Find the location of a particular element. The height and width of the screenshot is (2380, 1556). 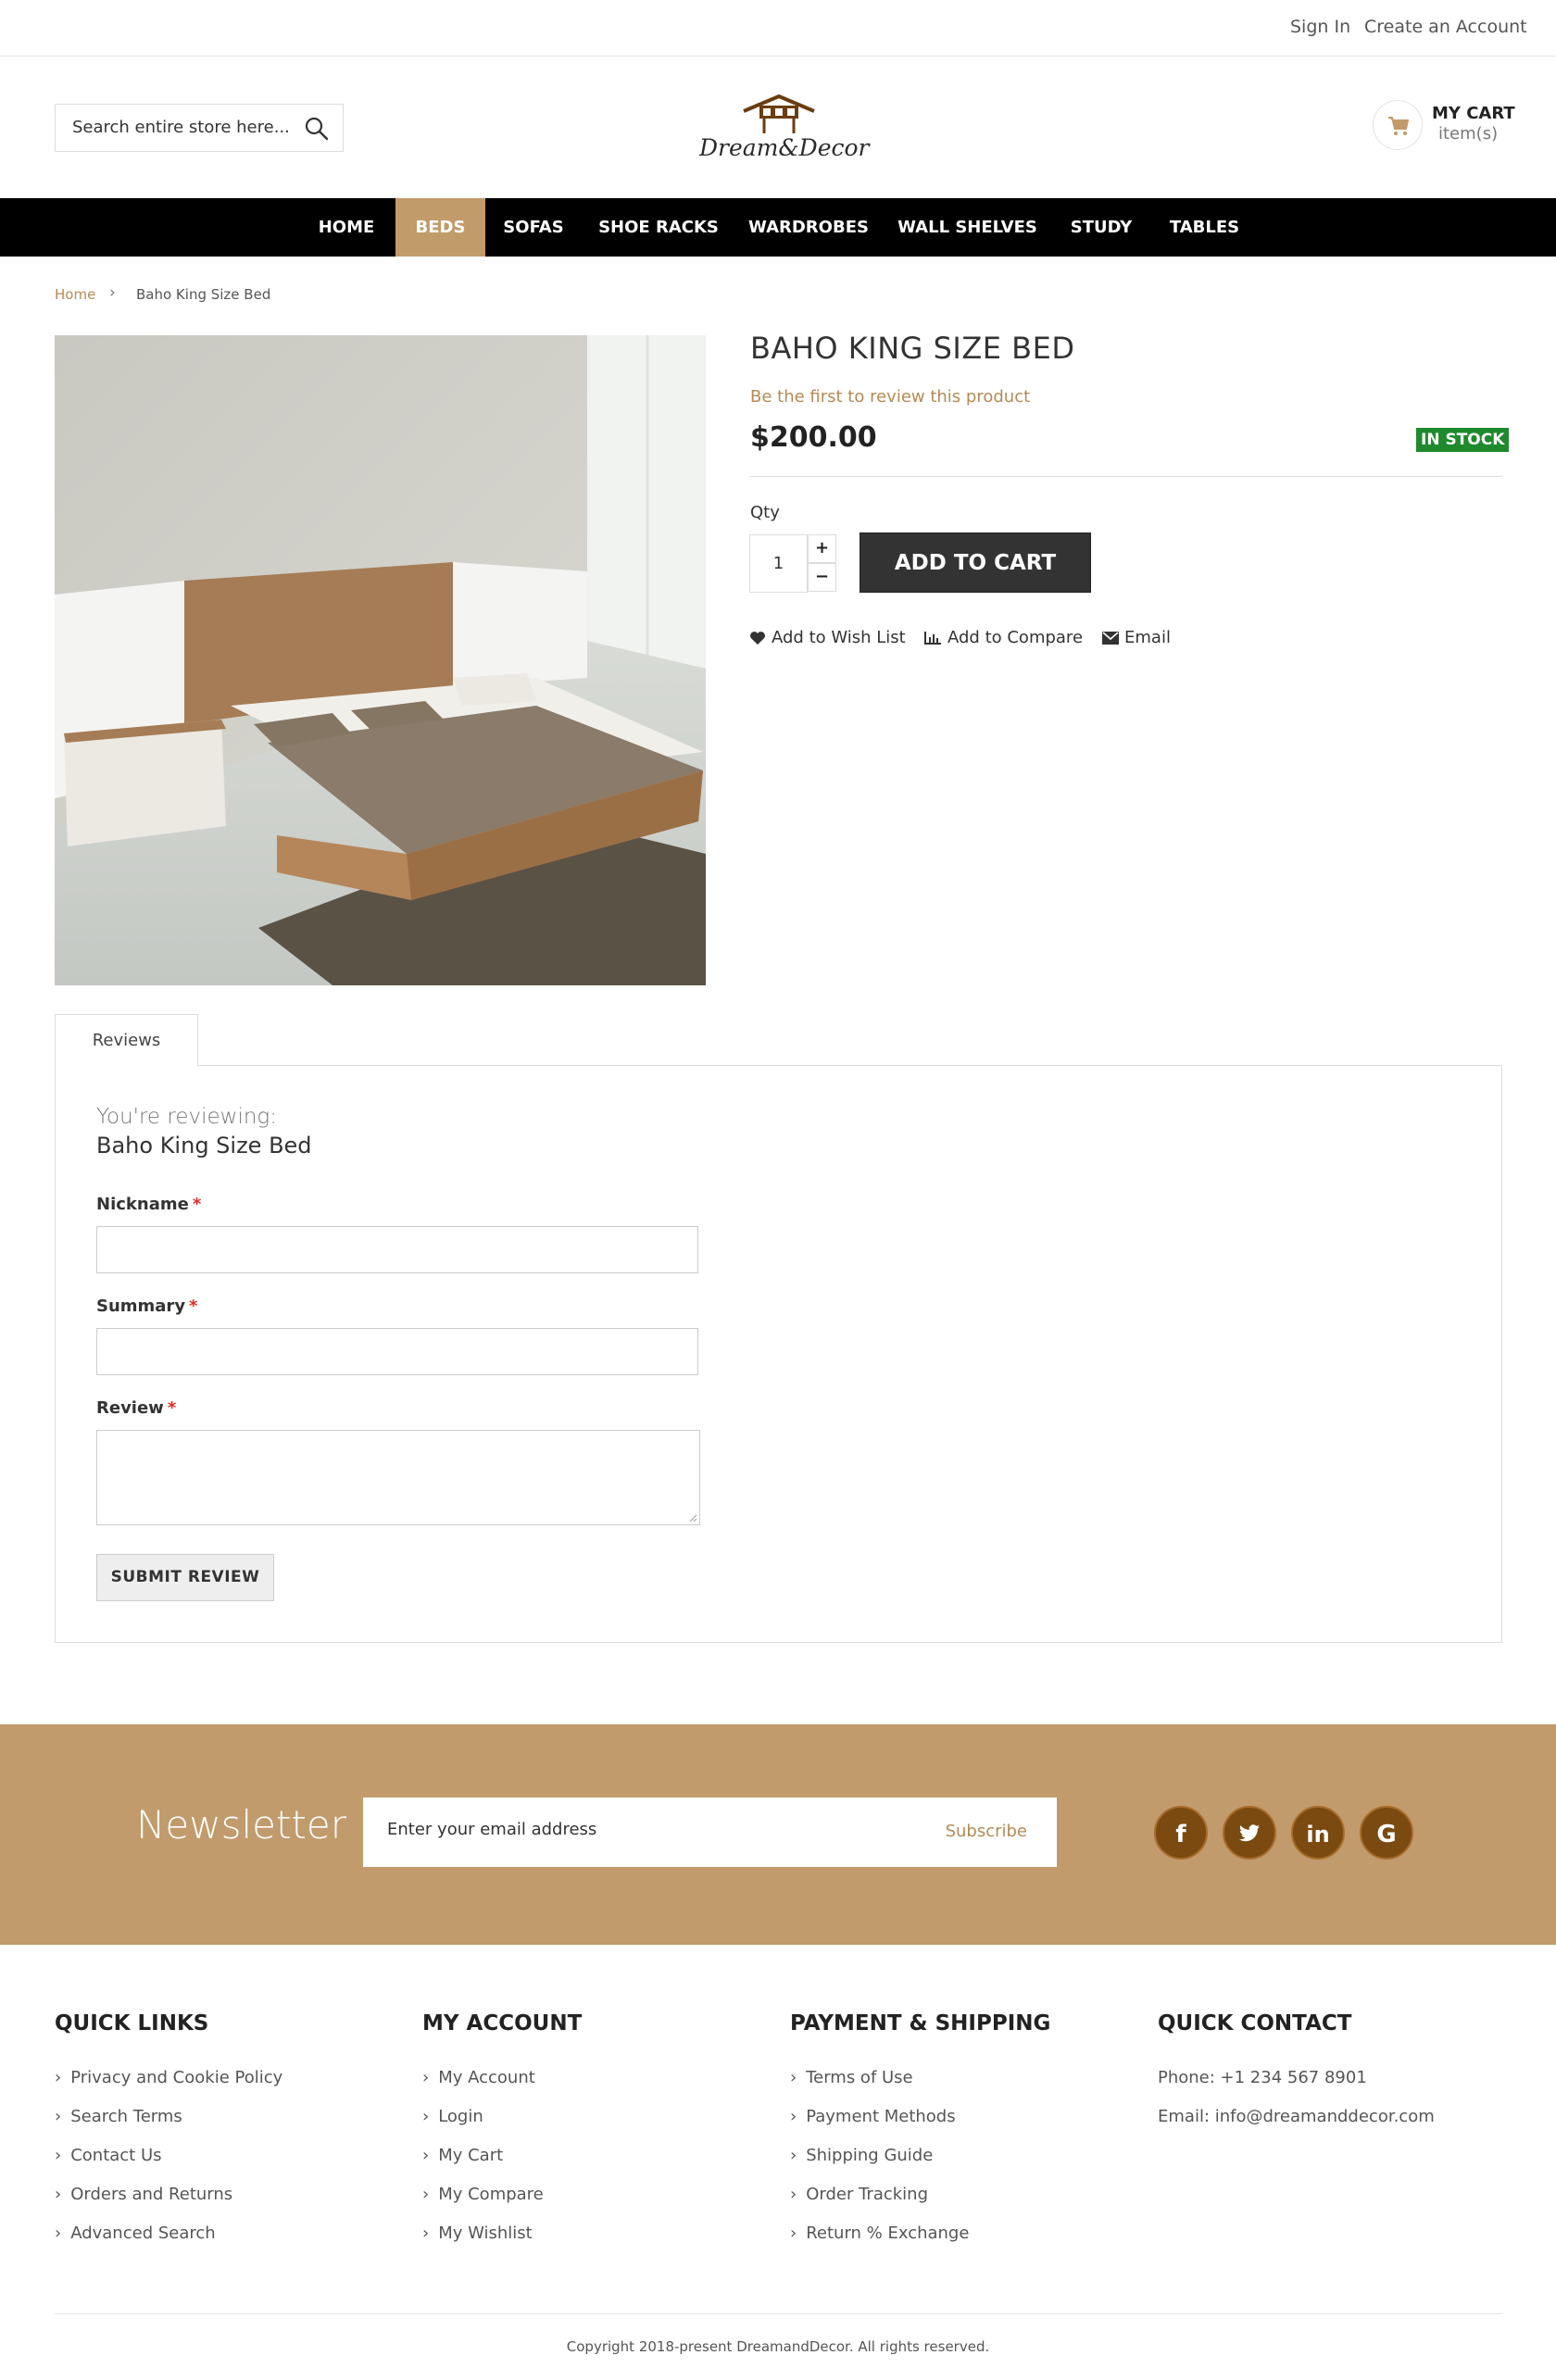

product-price: $200.00 is located at coordinates (814, 437).